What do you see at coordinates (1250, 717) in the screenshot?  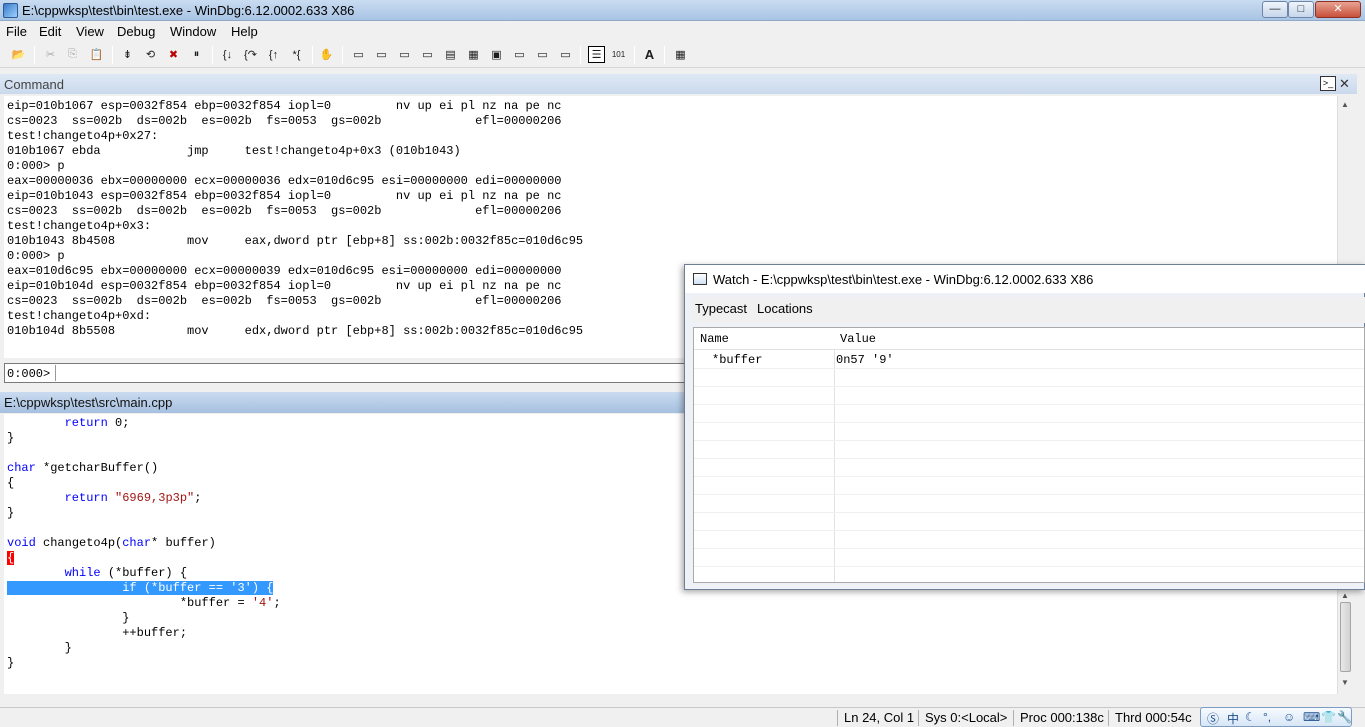 I see `ime-moon-icon: ☾` at bounding box center [1250, 717].